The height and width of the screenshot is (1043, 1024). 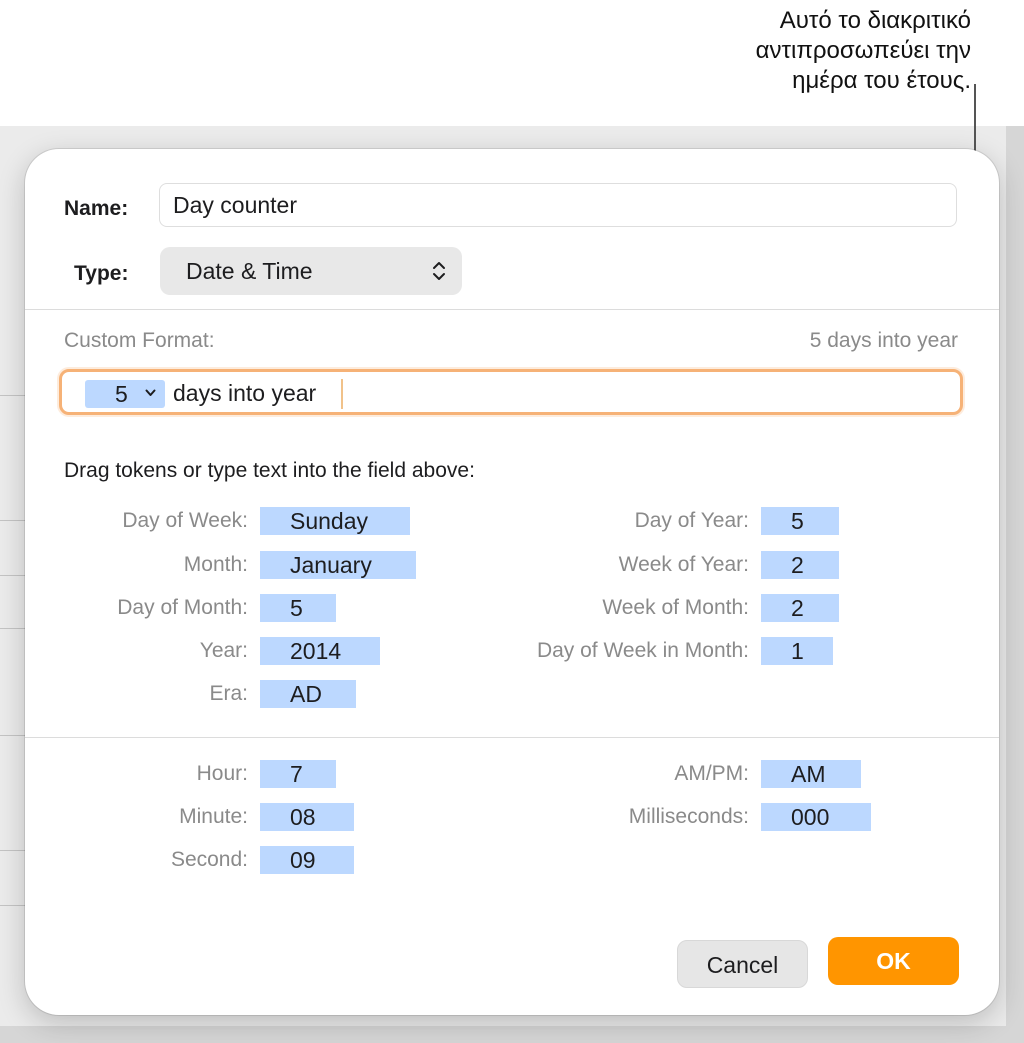 I want to click on token-milliseconds: 000, so click(x=816, y=817).